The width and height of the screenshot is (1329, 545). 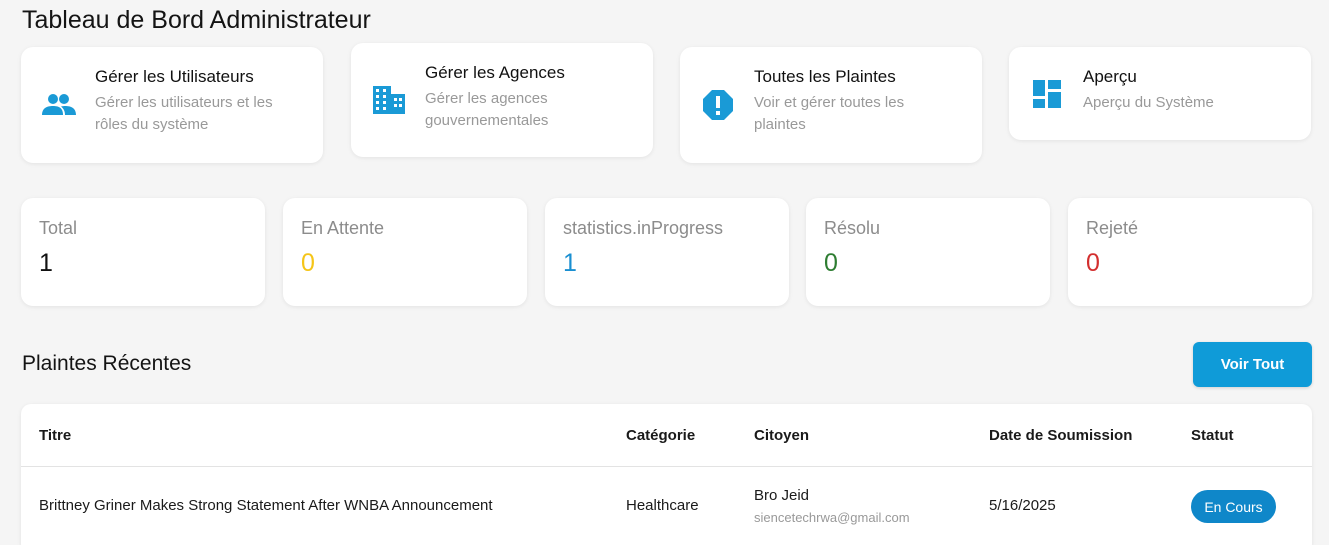 I want to click on people-icon, so click(x=59, y=105).